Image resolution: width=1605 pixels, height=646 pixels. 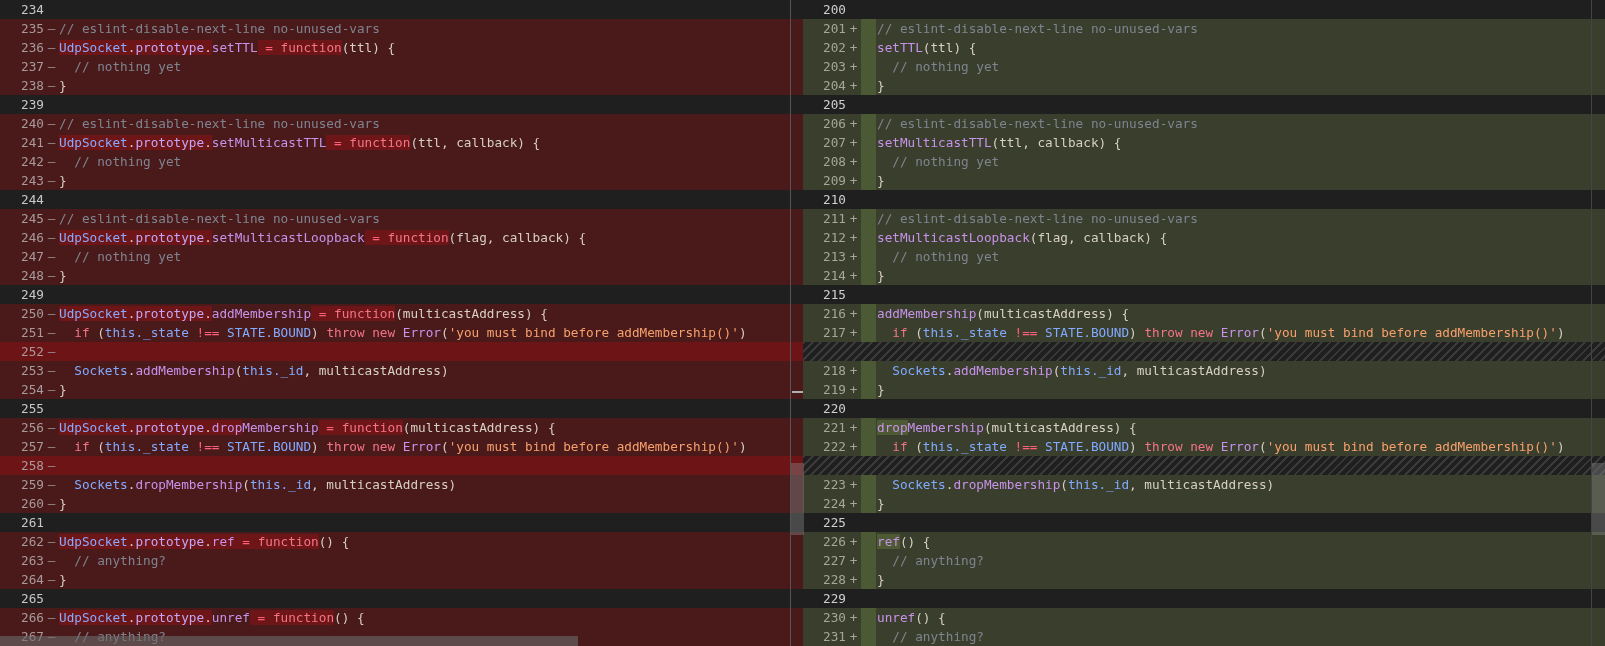 I want to click on code-line: UdpSocket.prototype.setMulticastLoopback = function(flag, callback) {, so click(x=323, y=238).